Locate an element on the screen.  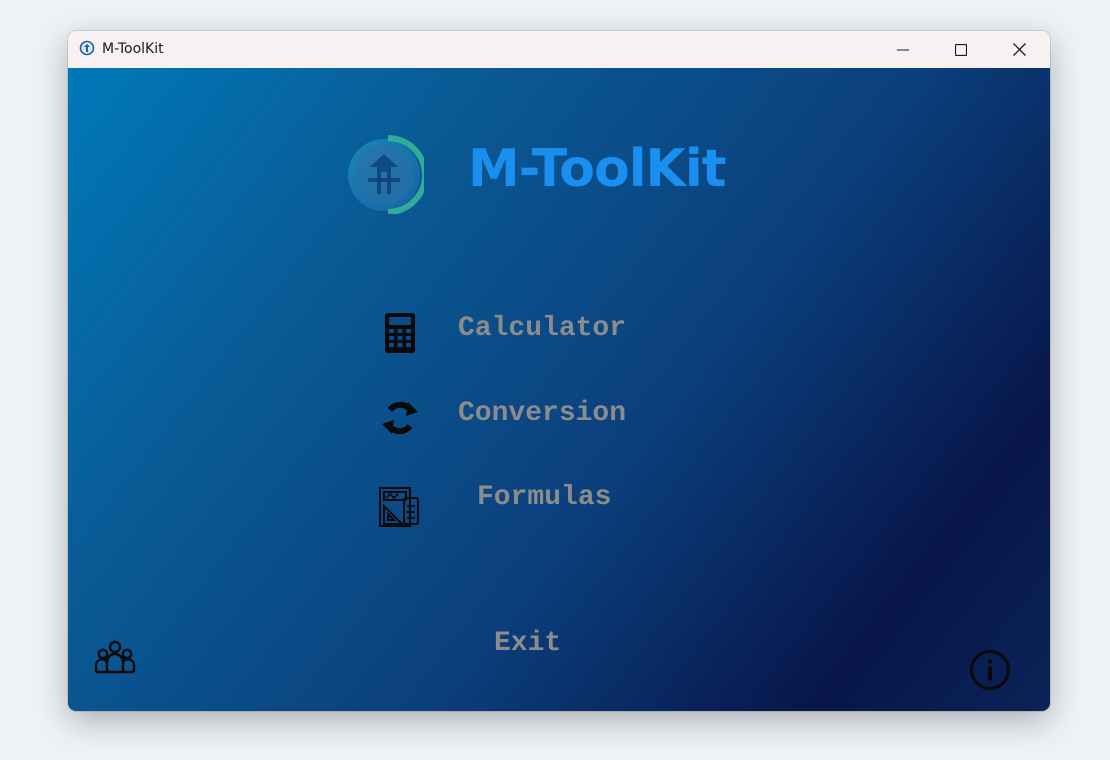
calculator-icon is located at coordinates (400, 333).